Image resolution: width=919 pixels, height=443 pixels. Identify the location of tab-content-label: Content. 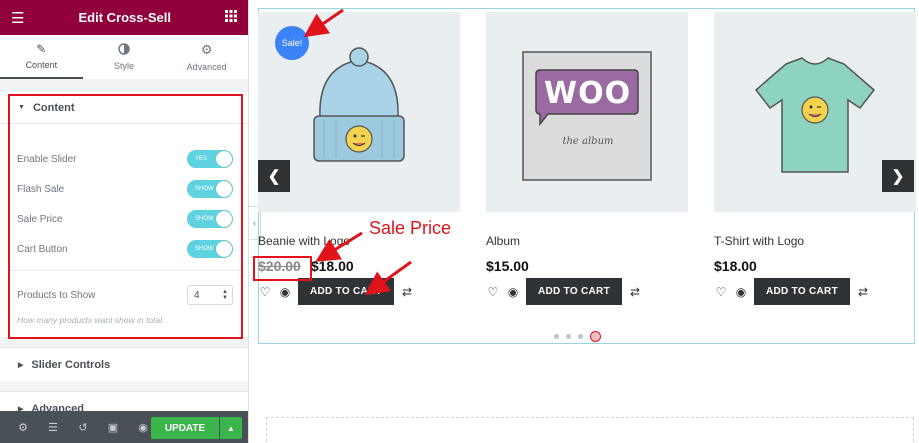
(41, 65).